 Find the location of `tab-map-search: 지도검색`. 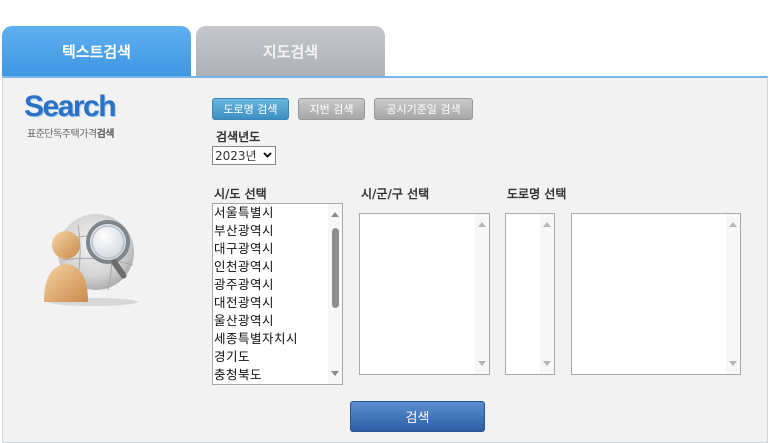

tab-map-search: 지도검색 is located at coordinates (290, 51).